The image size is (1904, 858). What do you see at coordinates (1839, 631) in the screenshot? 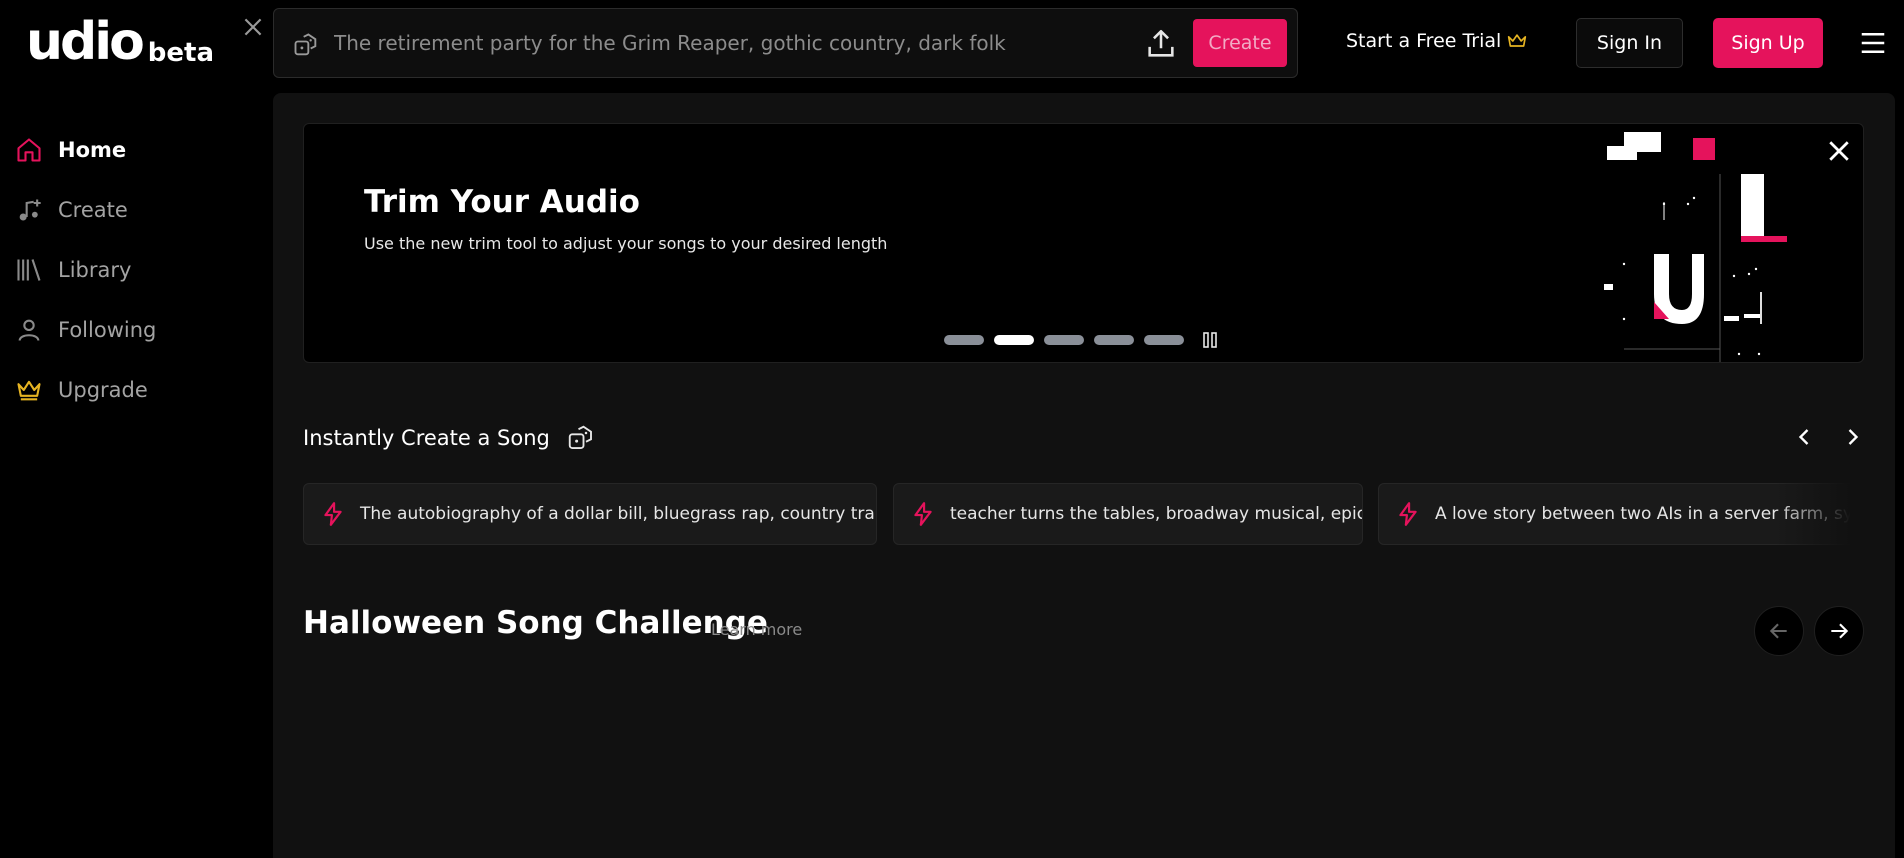
I see `arrow-right-icon` at bounding box center [1839, 631].